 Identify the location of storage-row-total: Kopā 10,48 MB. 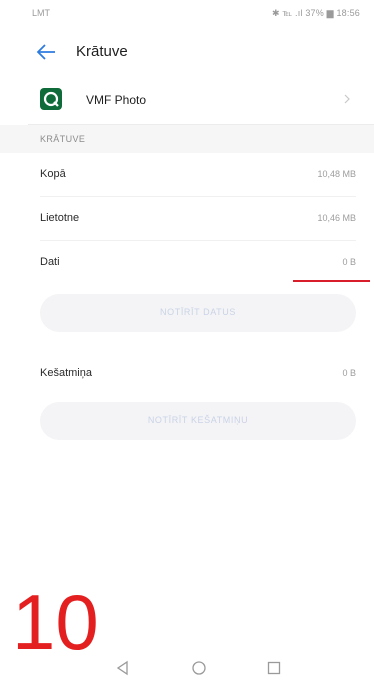
(187, 175).